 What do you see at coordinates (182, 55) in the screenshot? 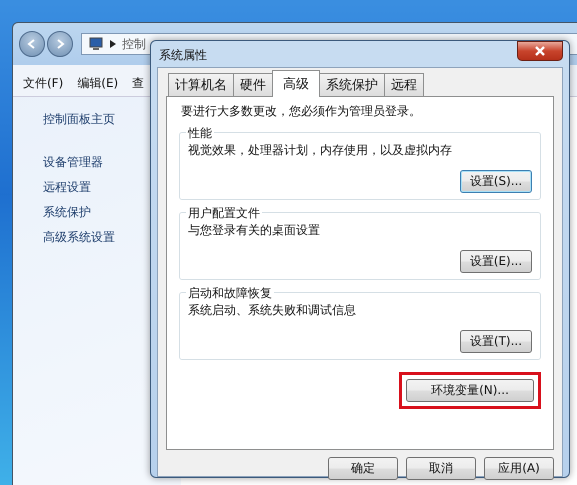
I see `window-title: 系统属性` at bounding box center [182, 55].